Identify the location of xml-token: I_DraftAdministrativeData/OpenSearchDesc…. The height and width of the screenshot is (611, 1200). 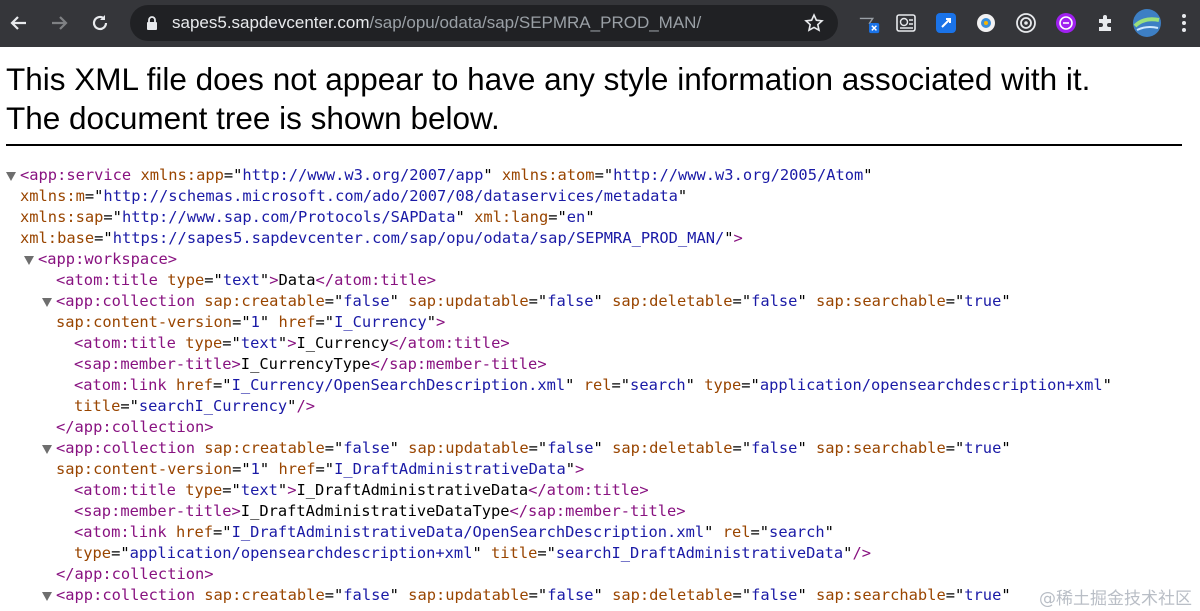
(468, 532).